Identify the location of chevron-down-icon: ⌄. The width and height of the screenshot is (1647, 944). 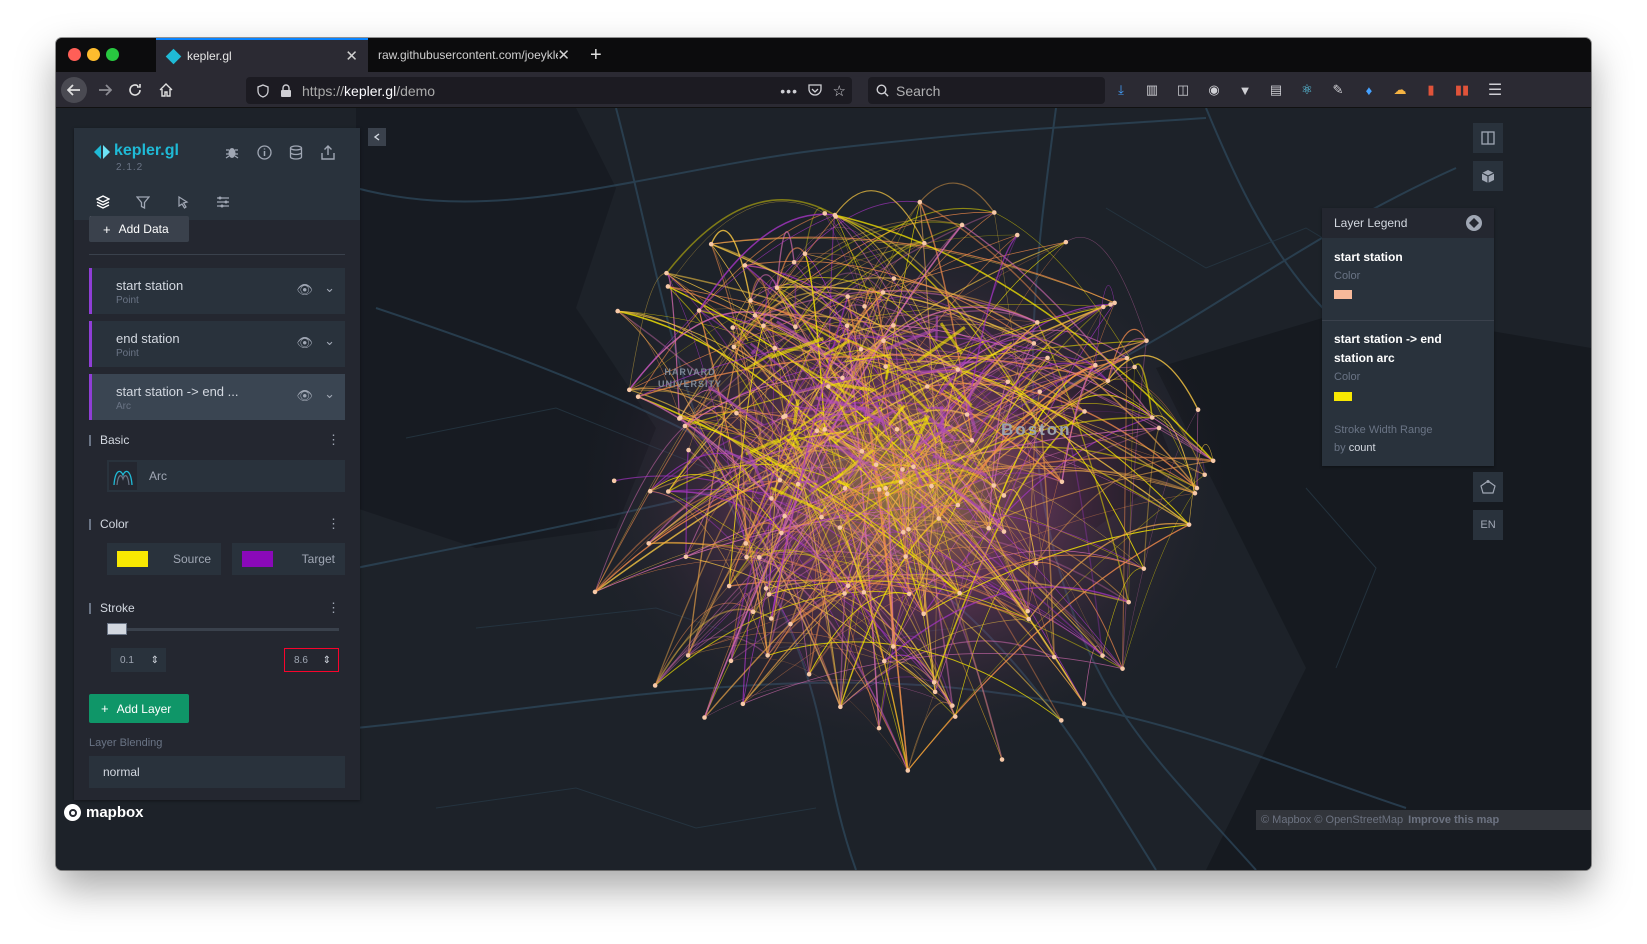
(329, 394).